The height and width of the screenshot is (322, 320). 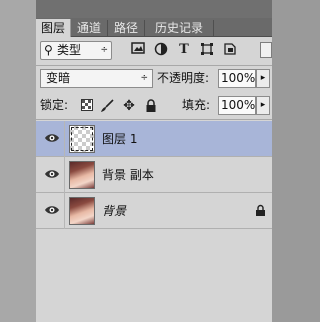 I want to click on left-canvas-strip, so click(x=18, y=161).